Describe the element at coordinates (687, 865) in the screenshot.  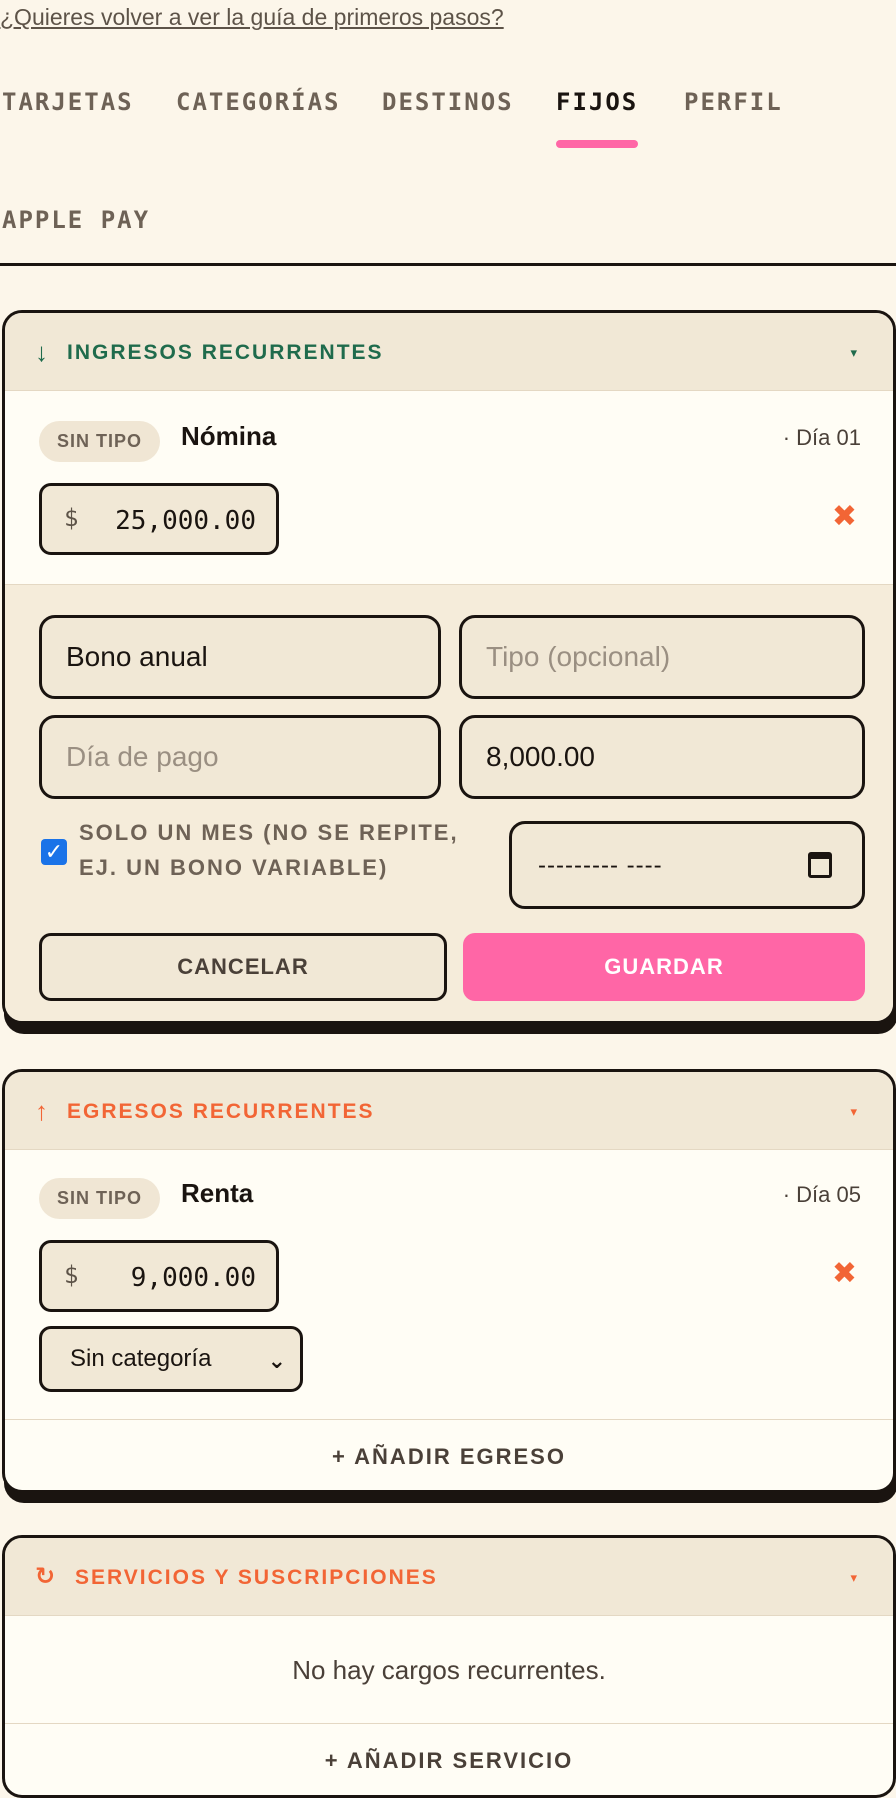
I see `month-date-input: --------- ----` at that location.